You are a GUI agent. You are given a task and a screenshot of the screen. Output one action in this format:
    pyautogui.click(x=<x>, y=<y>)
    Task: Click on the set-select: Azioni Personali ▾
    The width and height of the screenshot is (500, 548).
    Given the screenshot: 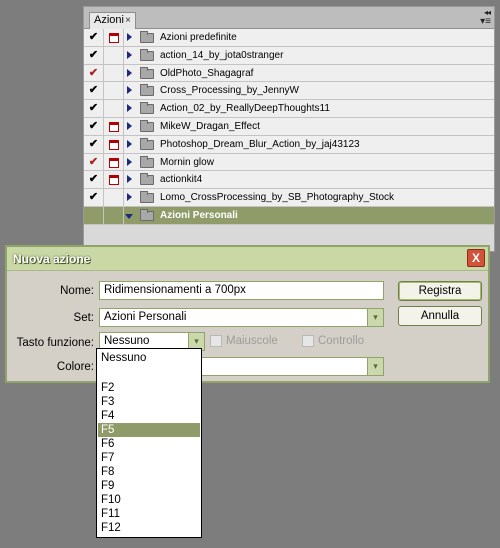 What is the action you would take?
    pyautogui.click(x=241, y=317)
    